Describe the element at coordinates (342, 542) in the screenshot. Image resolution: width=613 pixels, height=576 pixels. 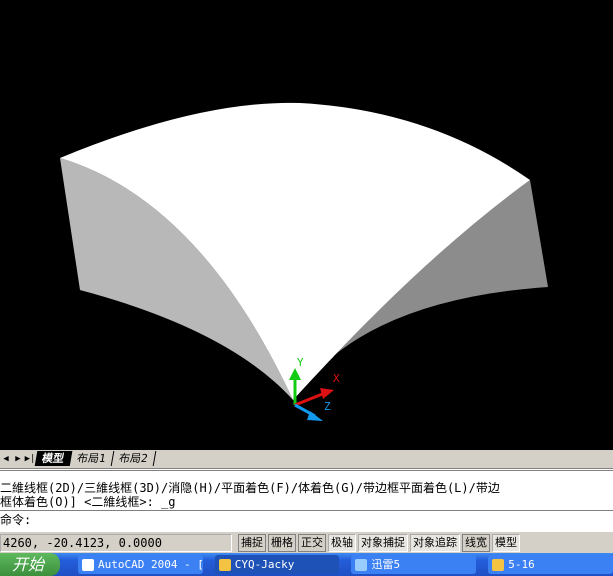
I see `polar-toggle: 极轴` at that location.